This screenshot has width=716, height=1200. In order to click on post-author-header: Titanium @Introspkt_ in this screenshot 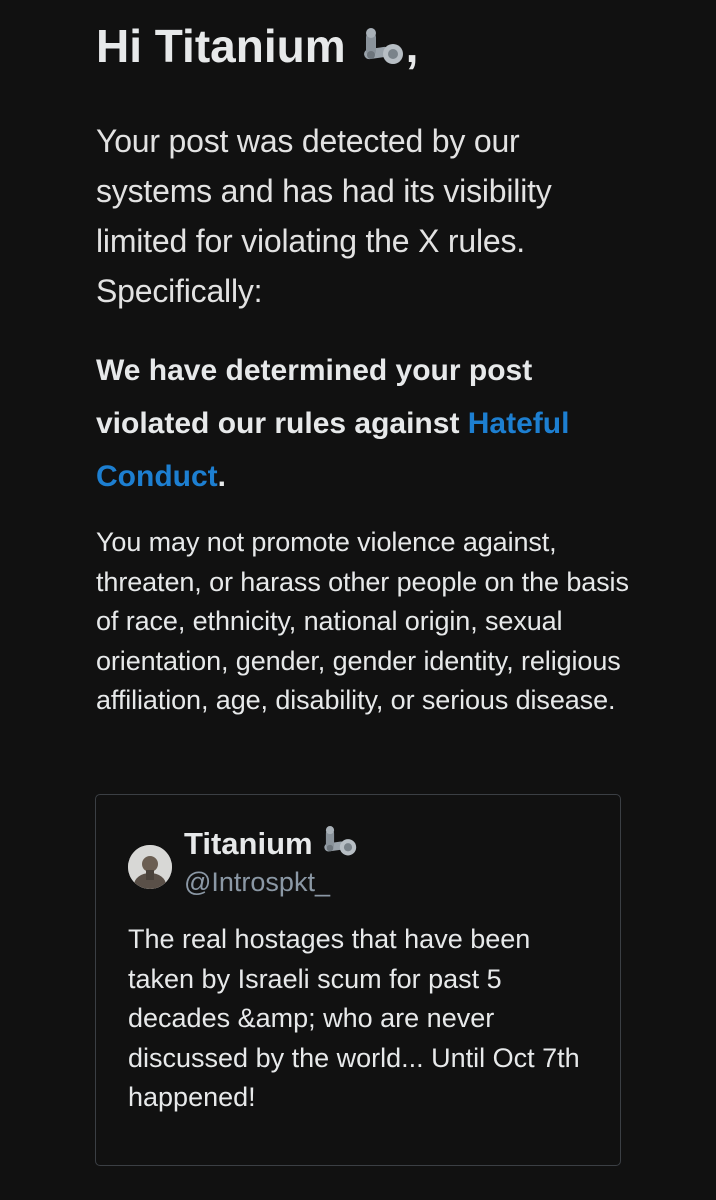, I will do `click(242, 862)`.